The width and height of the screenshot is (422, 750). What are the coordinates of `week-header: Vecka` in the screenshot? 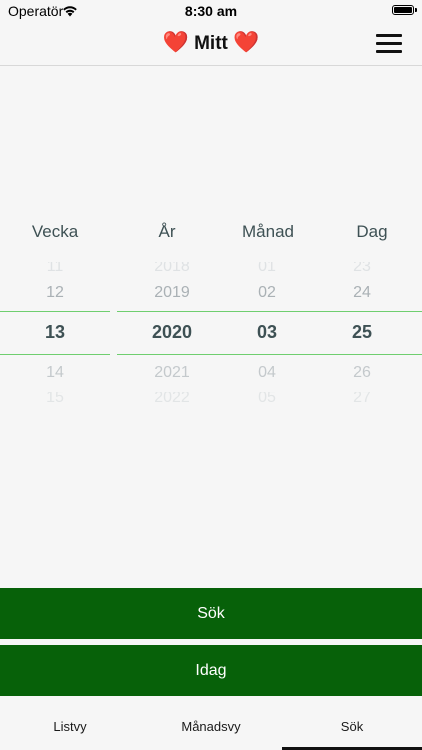 It's located at (55, 231).